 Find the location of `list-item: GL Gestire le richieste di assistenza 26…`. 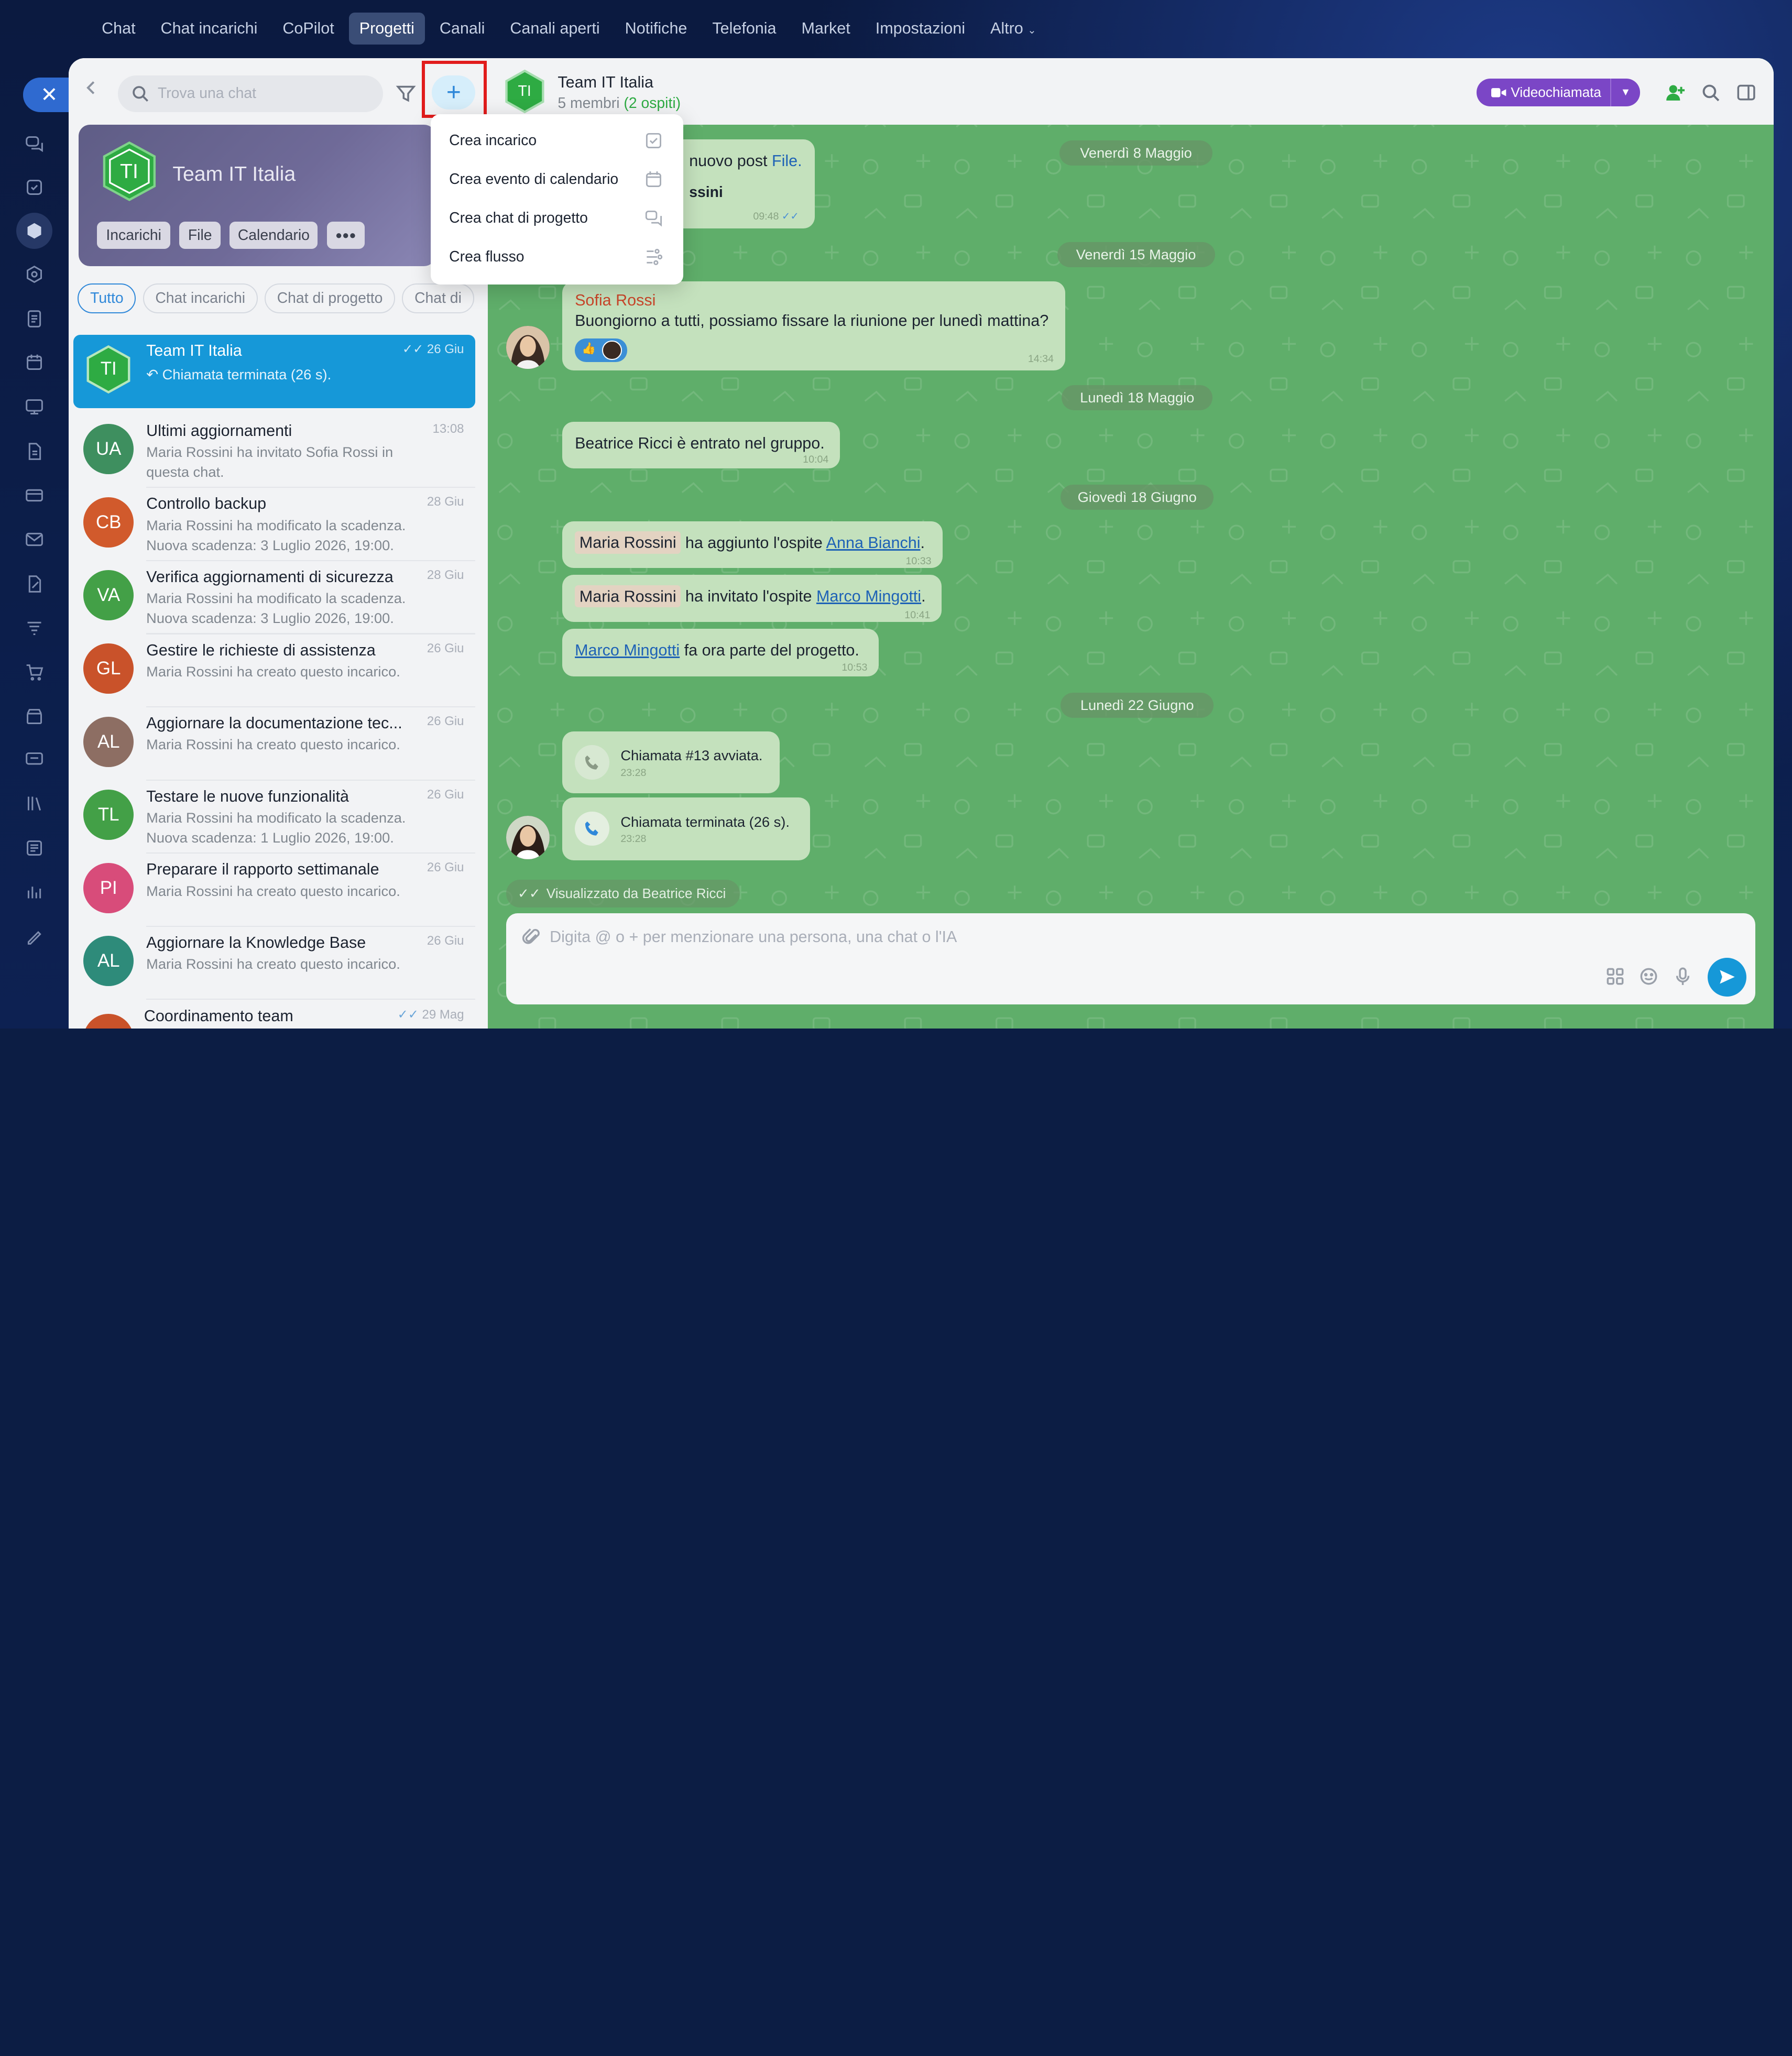

list-item: GL Gestire le richieste di assistenza 26… is located at coordinates (274, 672).